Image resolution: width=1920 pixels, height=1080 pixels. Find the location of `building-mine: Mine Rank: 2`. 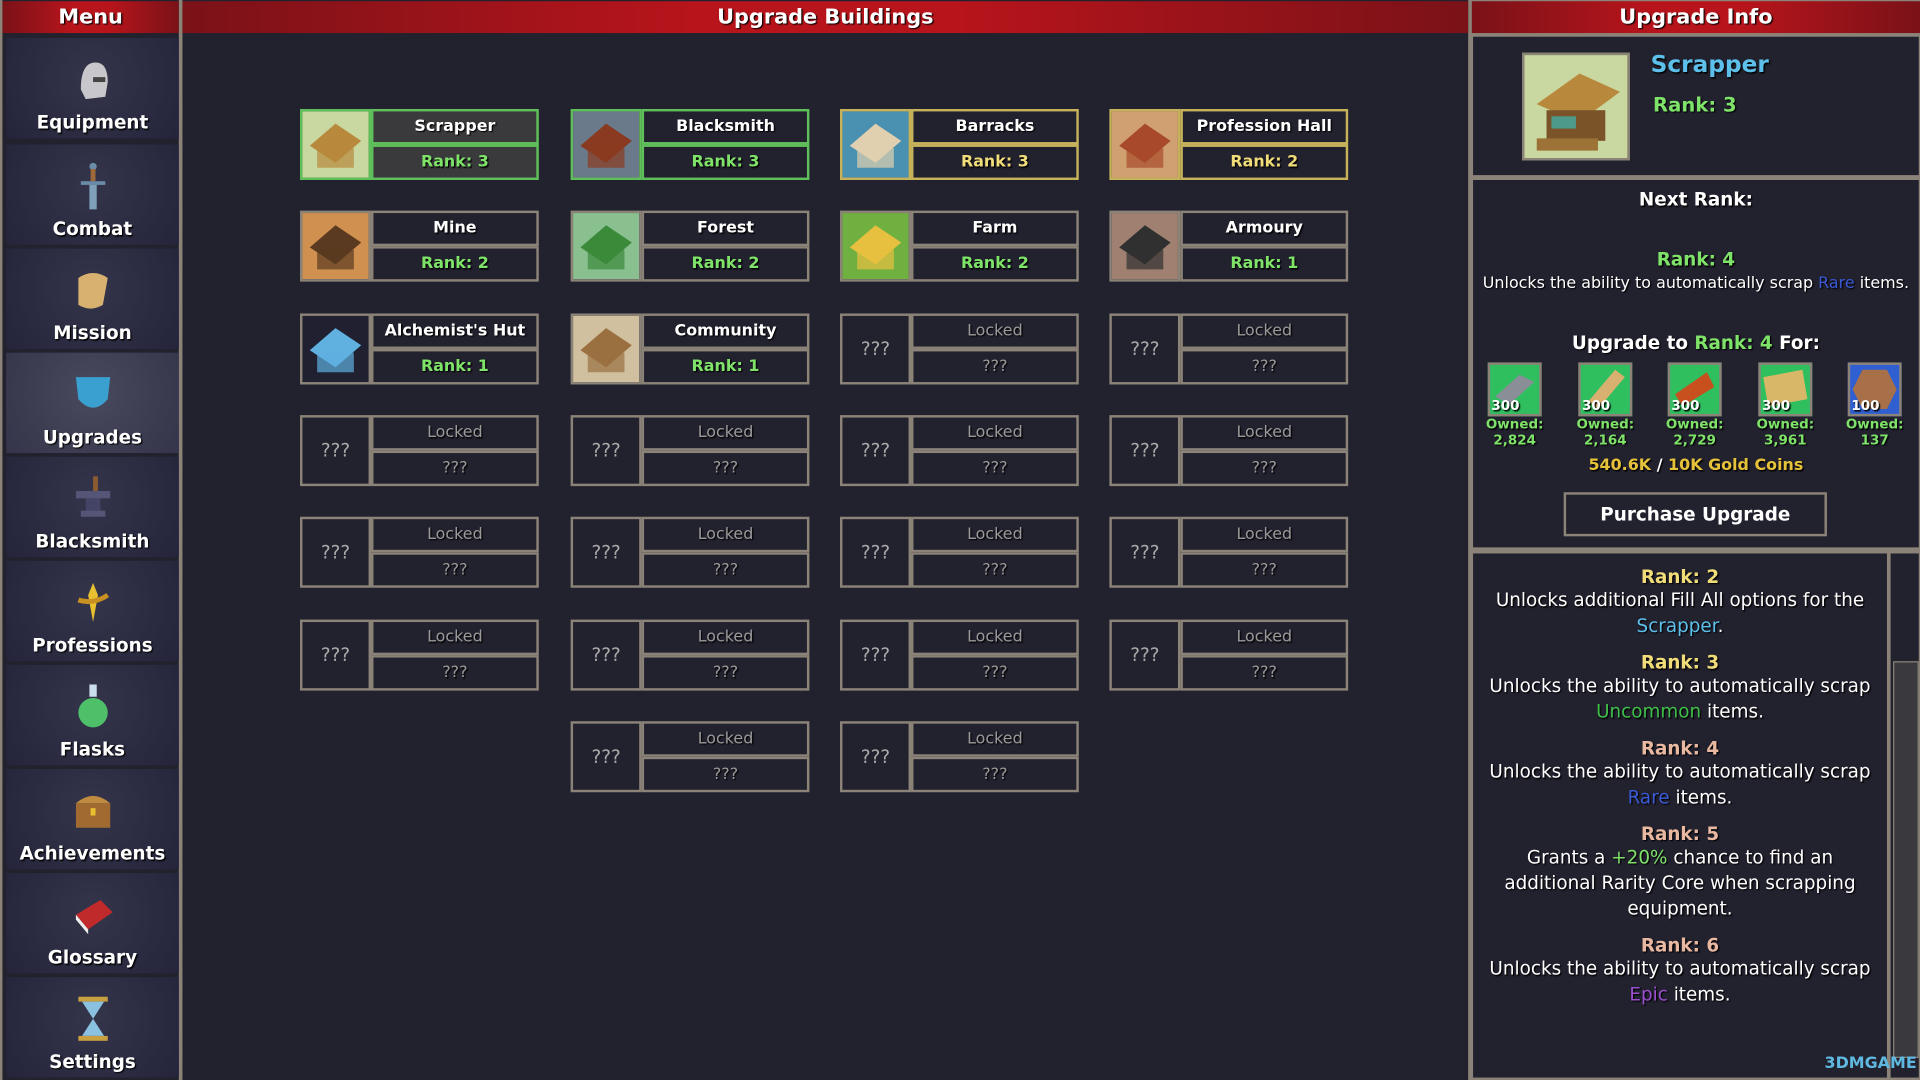

building-mine: Mine Rank: 2 is located at coordinates (419, 246).